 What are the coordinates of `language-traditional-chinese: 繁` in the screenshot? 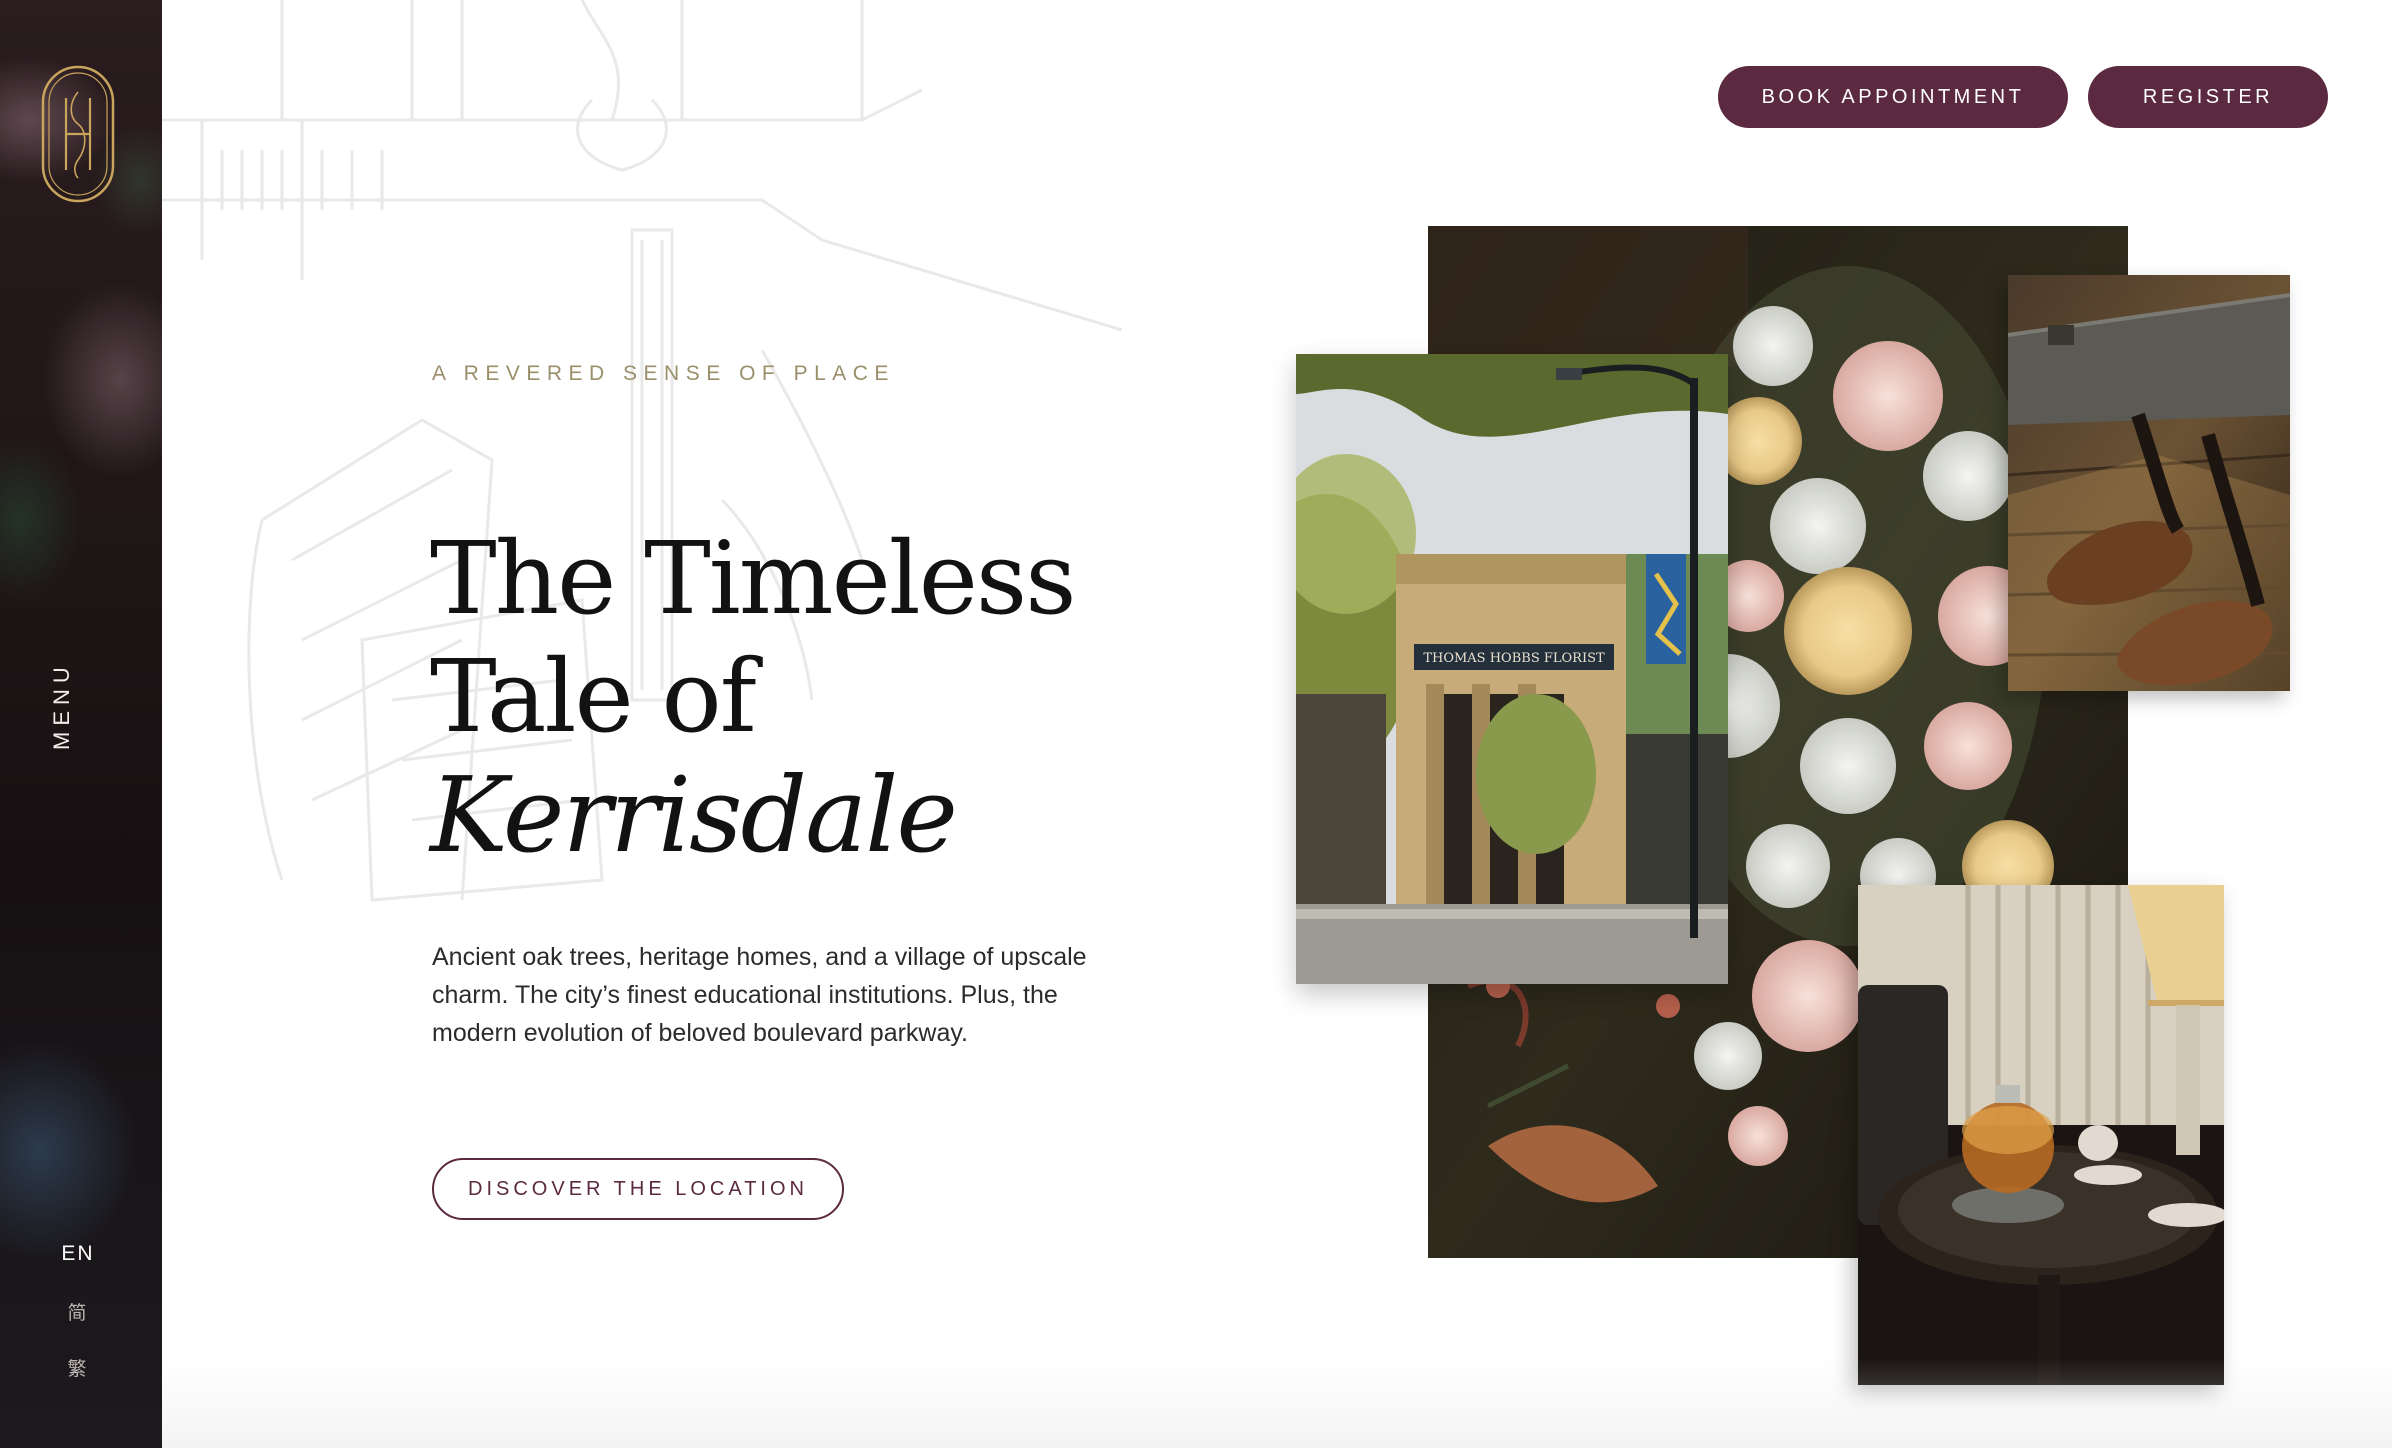 It's located at (78, 1367).